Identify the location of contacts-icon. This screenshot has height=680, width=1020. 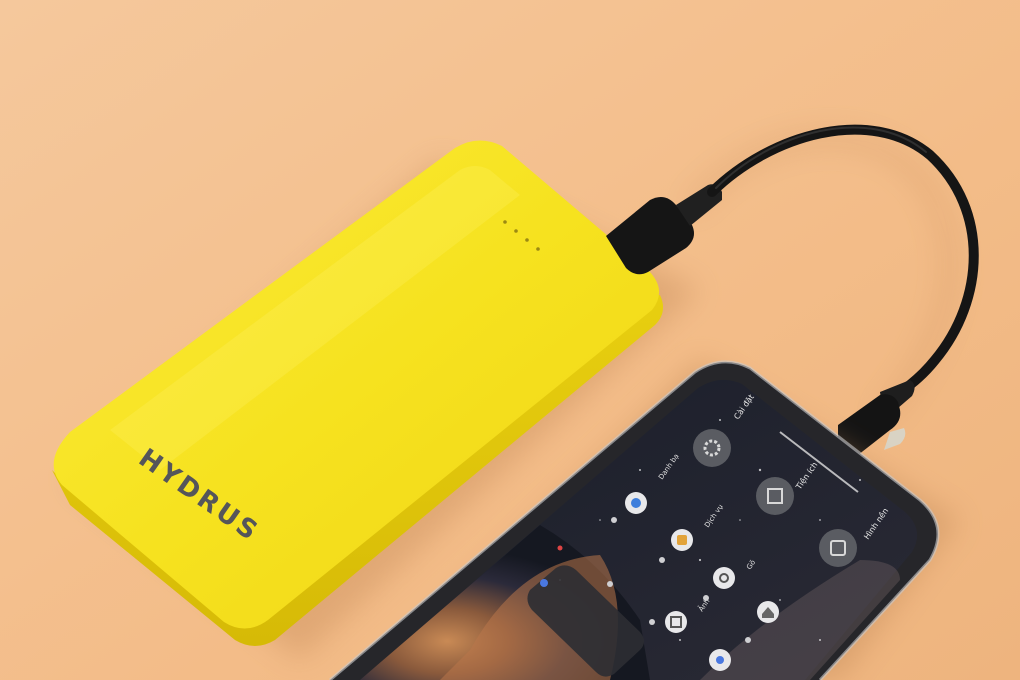
(636, 503).